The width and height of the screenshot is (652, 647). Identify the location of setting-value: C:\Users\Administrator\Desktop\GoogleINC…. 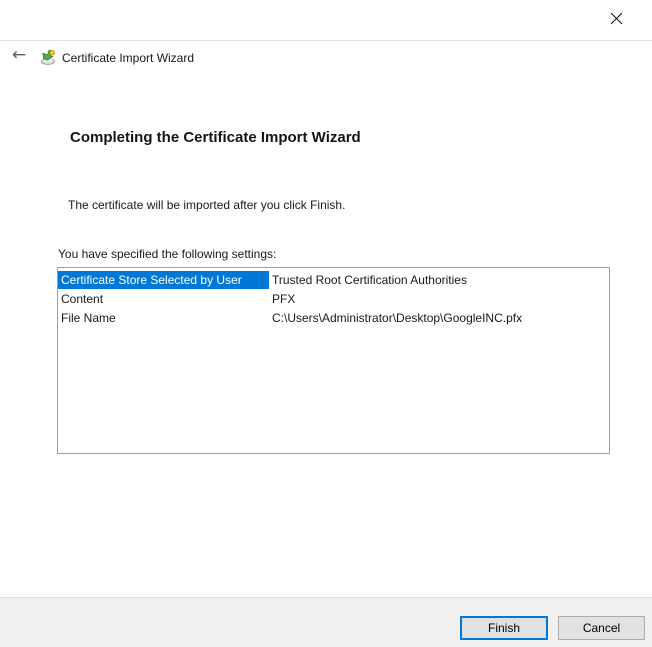
(397, 317).